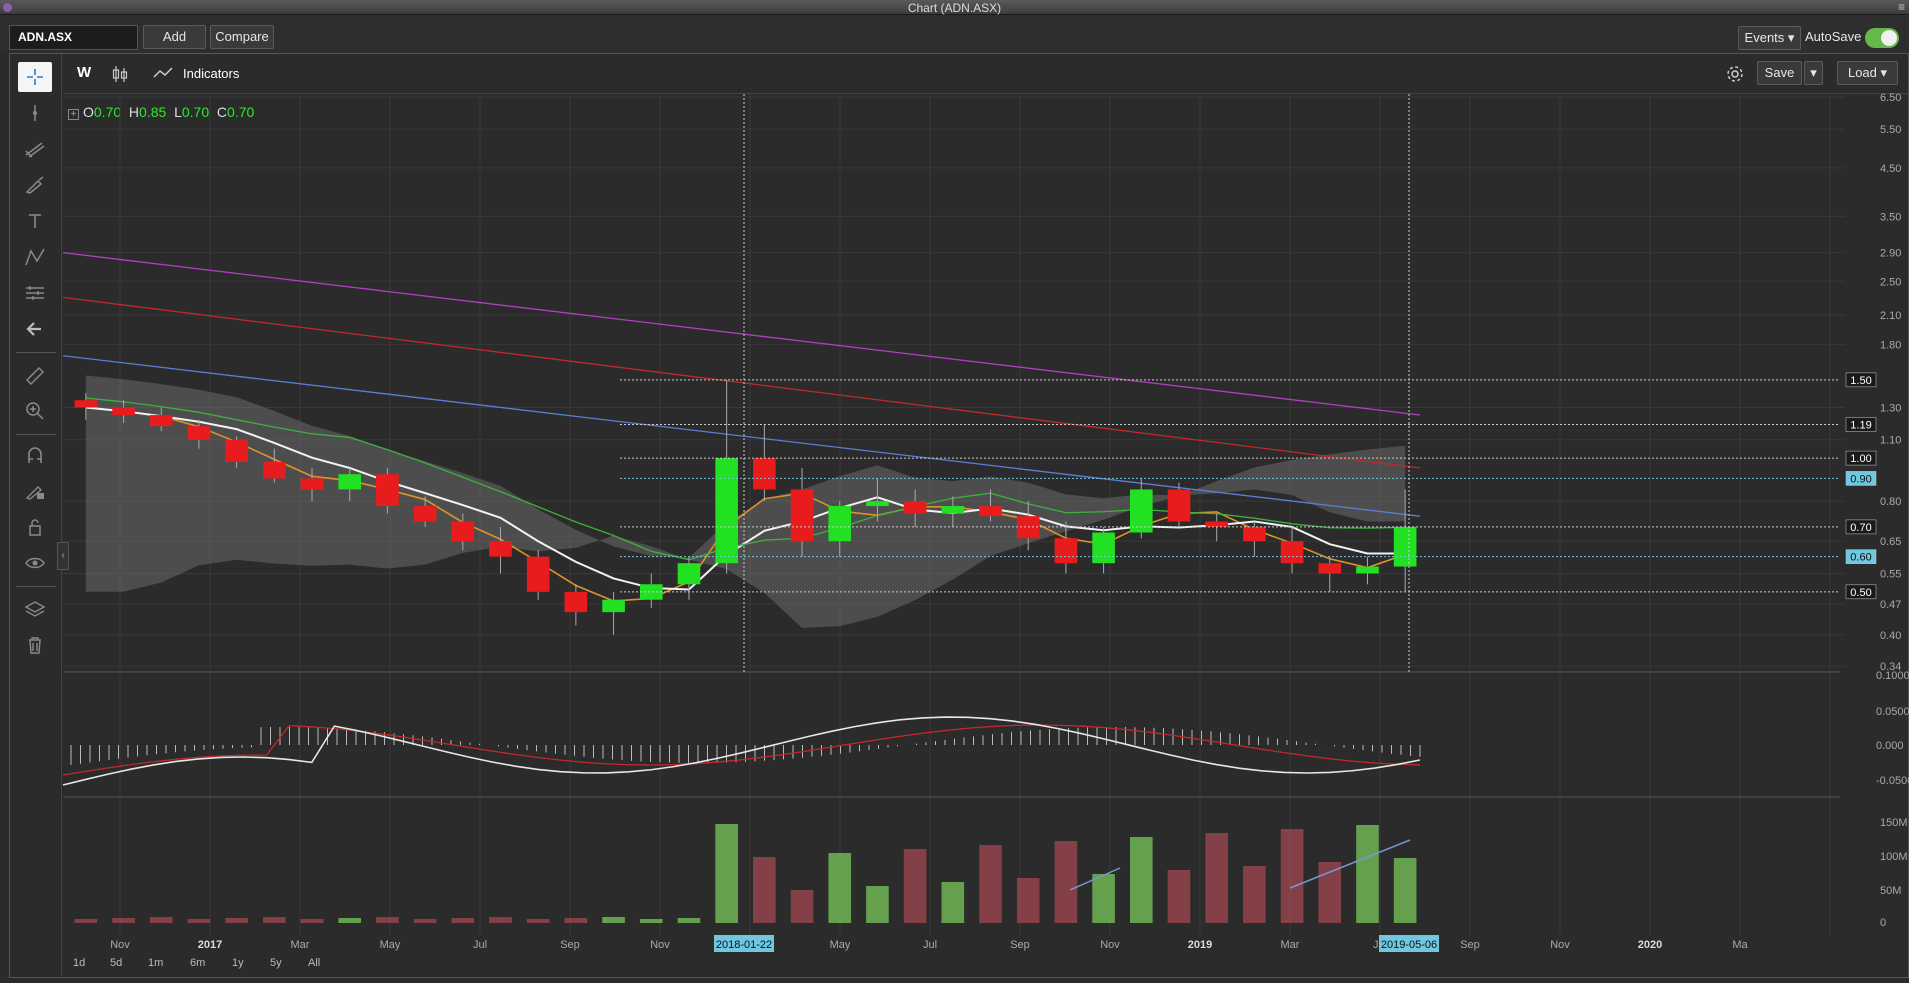 The image size is (1909, 983). What do you see at coordinates (1833, 36) in the screenshot?
I see `autosave-label: AutoSave` at bounding box center [1833, 36].